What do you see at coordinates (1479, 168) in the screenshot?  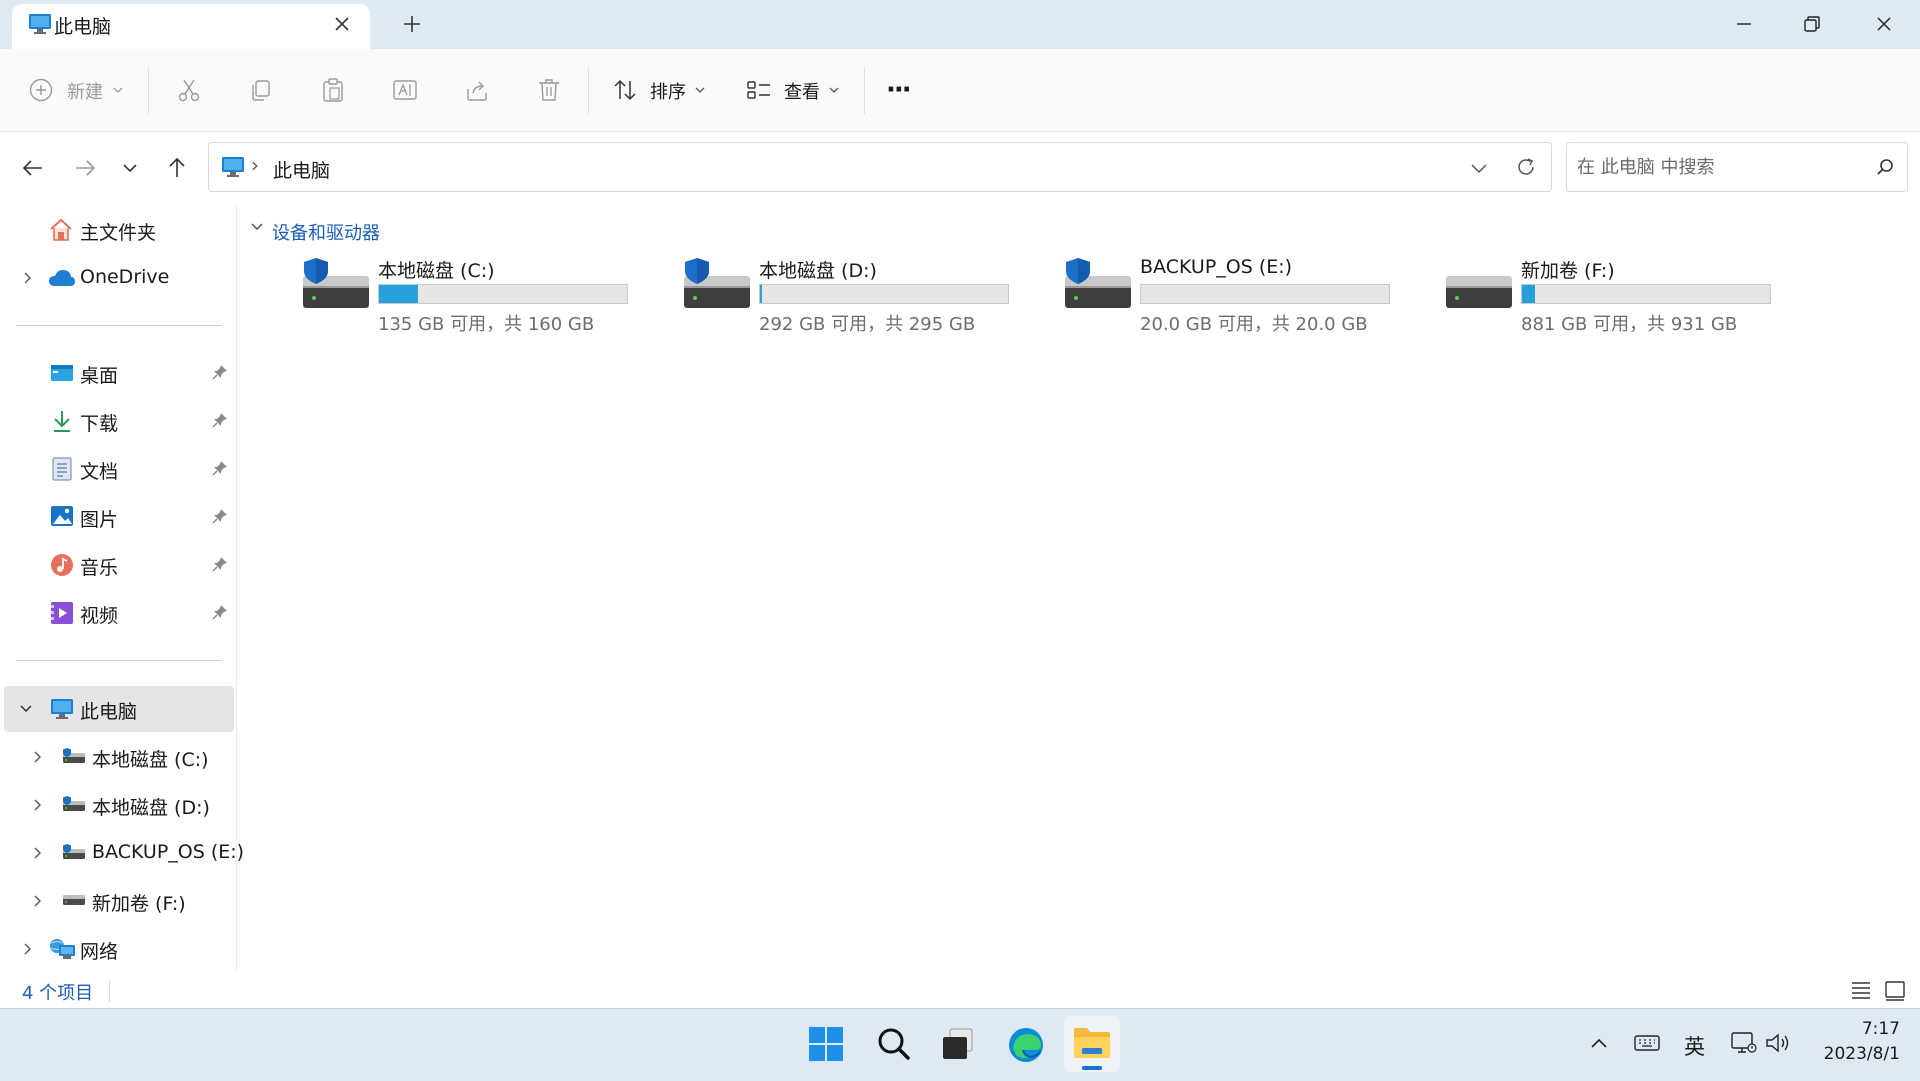 I see `address-dropdown-icon` at bounding box center [1479, 168].